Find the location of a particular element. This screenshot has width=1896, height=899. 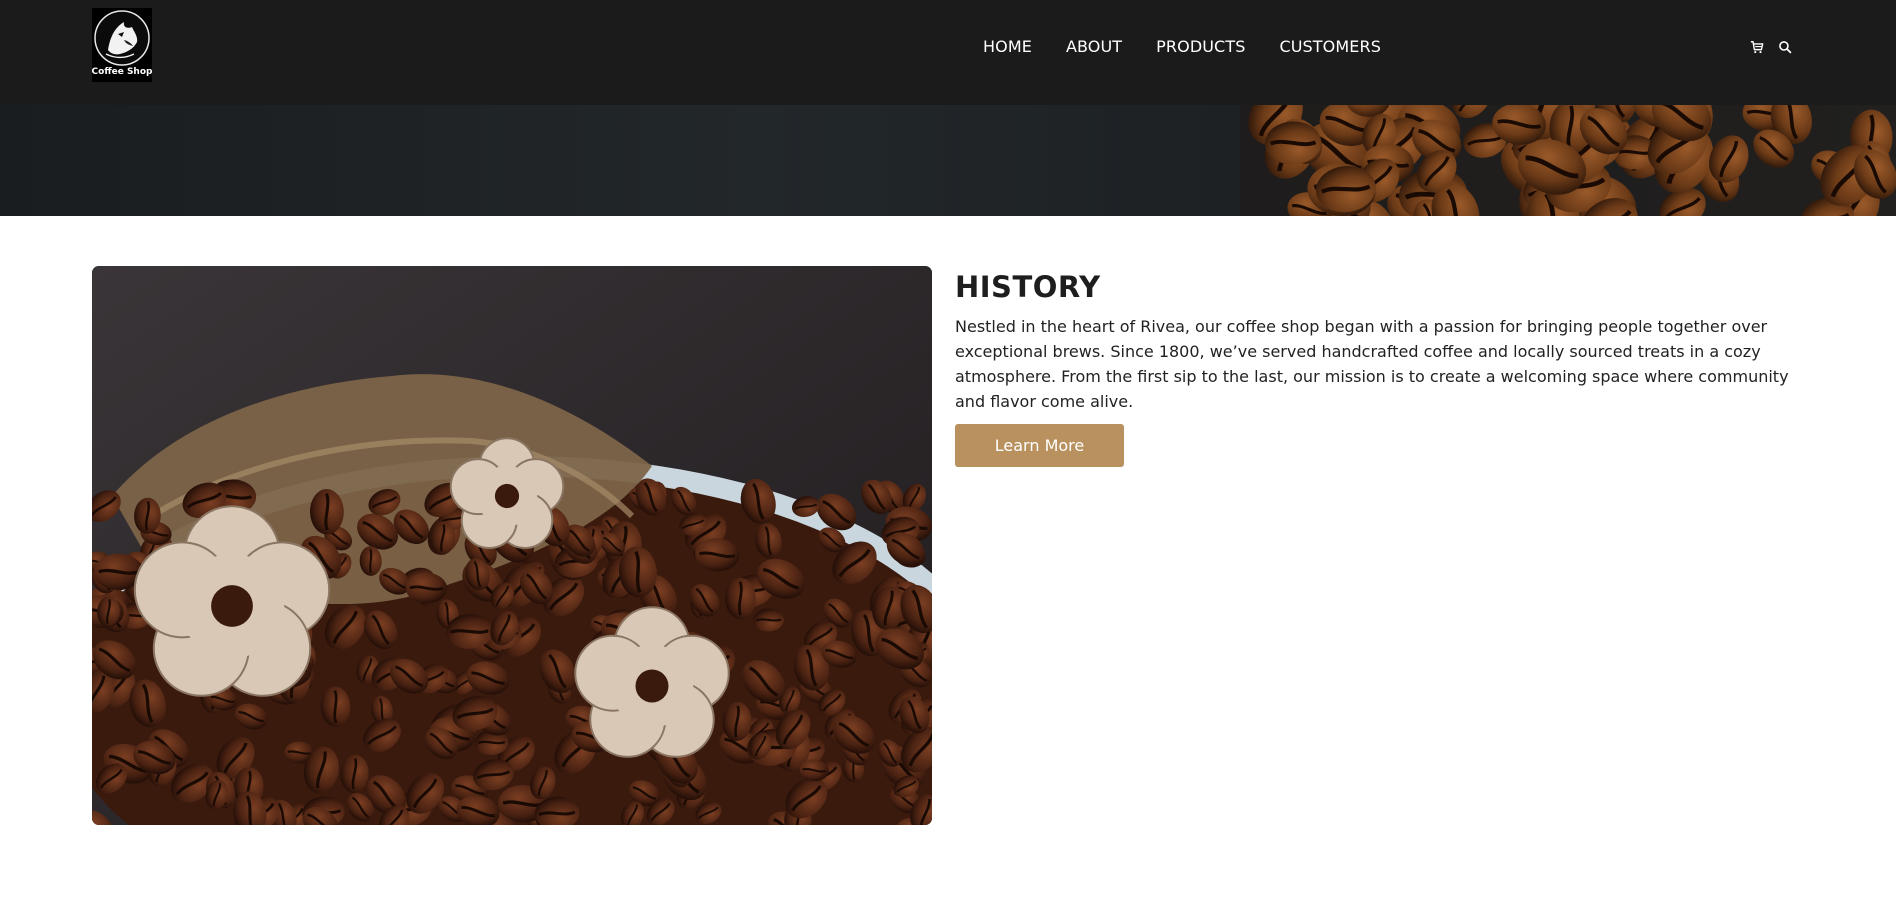

logo: Coffee Shop is located at coordinates (122, 45).